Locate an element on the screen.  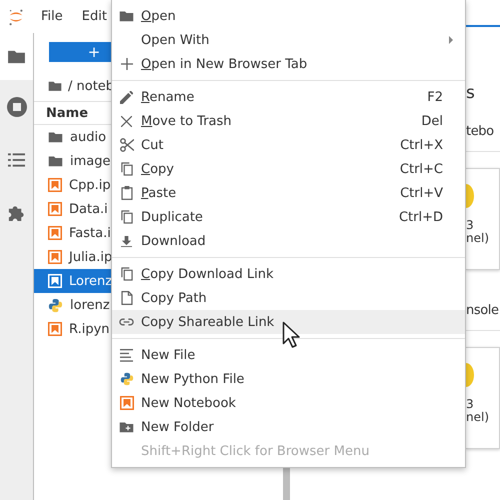
file-name: Fasta.i is located at coordinates (90, 233).